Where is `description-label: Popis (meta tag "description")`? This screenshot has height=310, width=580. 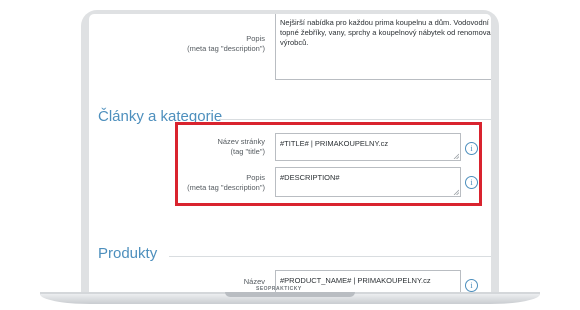 description-label: Popis (meta tag "description") is located at coordinates (212, 183).